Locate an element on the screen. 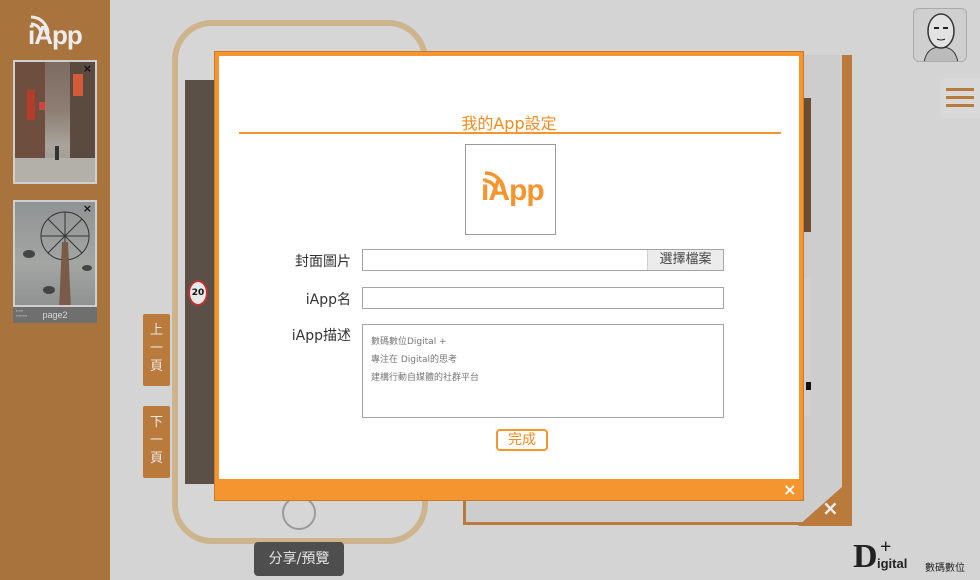  title-divider is located at coordinates (510, 133).